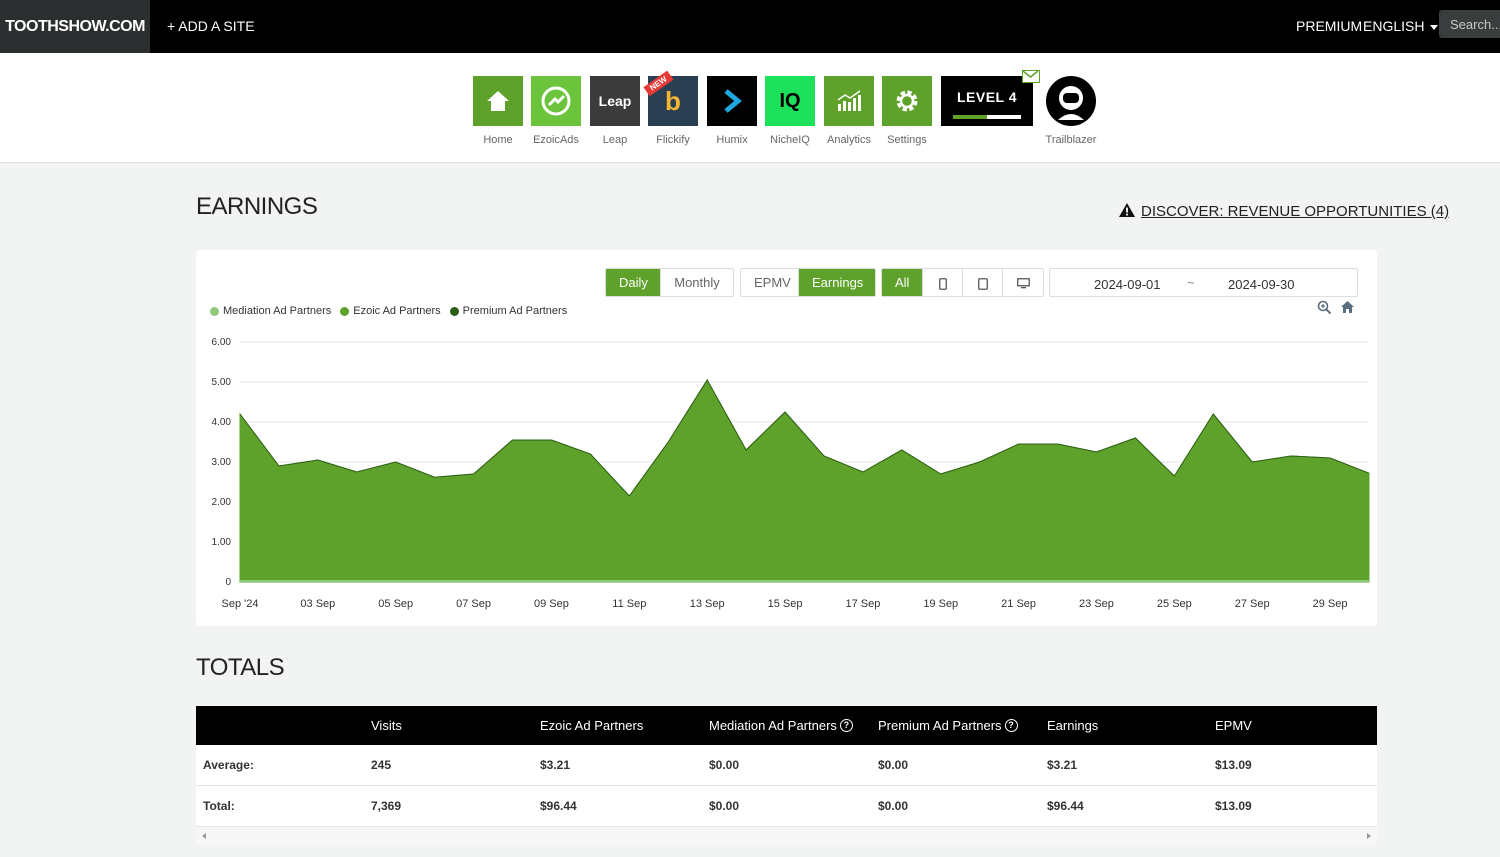 Image resolution: width=1500 pixels, height=857 pixels. I want to click on x-tick-label: 25 Sep, so click(1174, 604).